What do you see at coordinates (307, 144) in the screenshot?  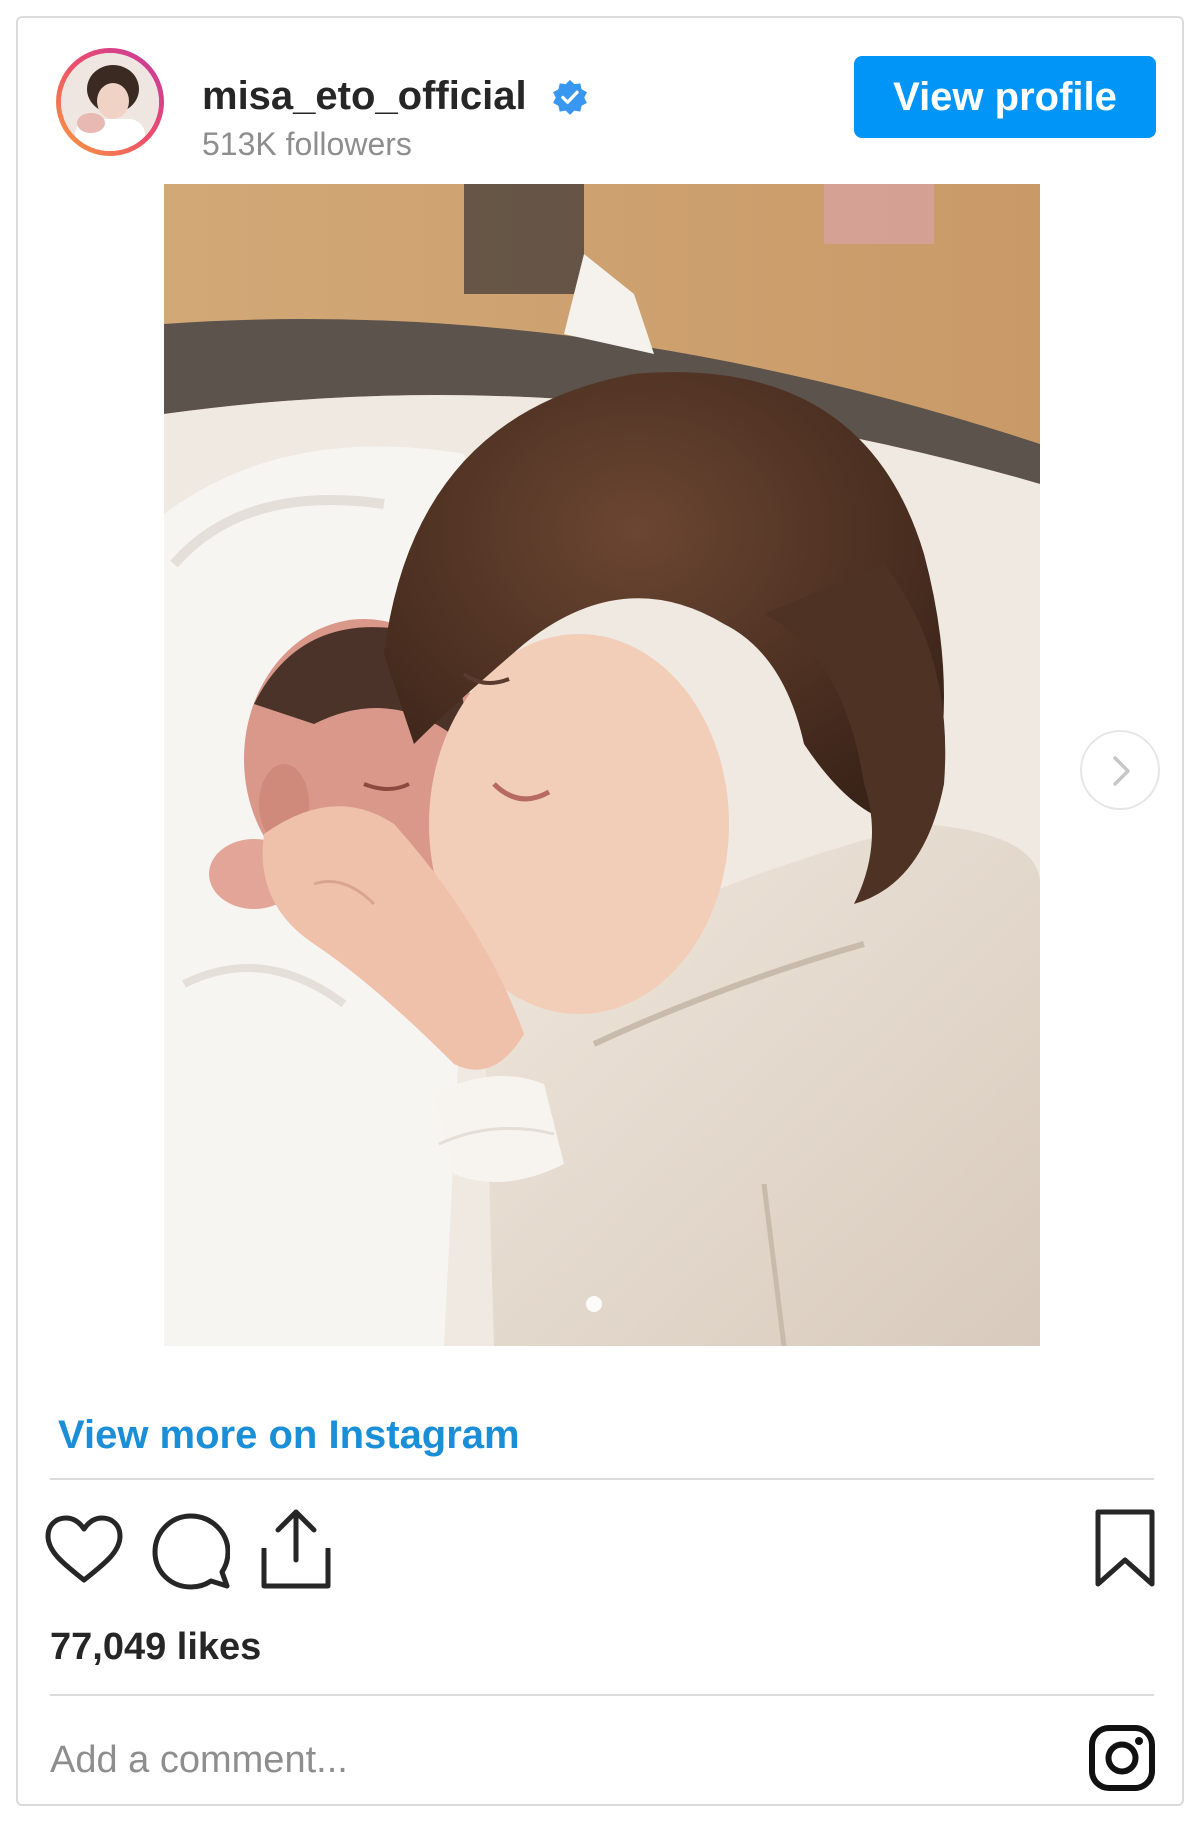 I see `followers-count: 513K followers` at bounding box center [307, 144].